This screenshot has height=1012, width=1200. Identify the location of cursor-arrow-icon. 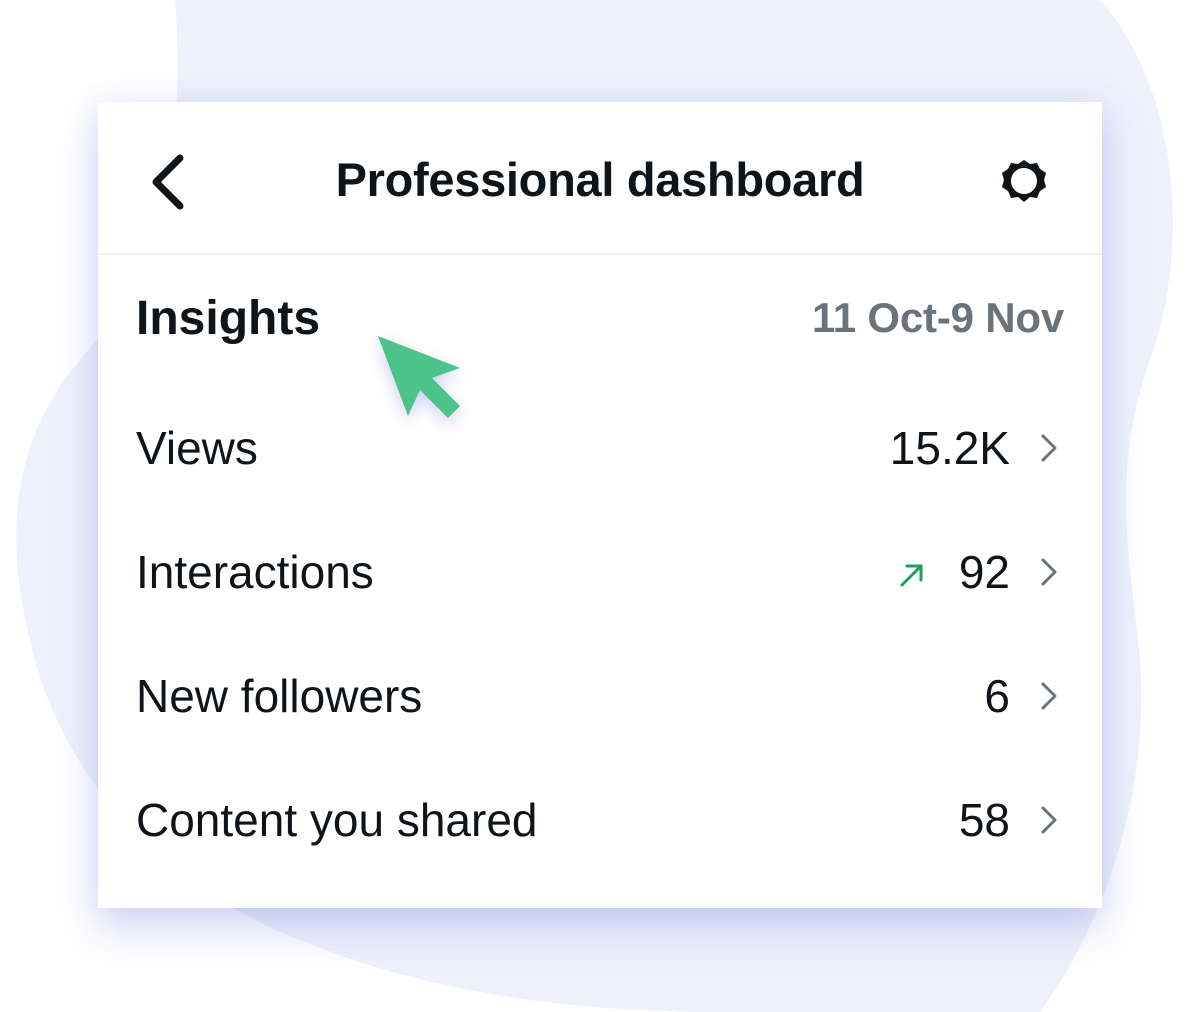
(419, 377).